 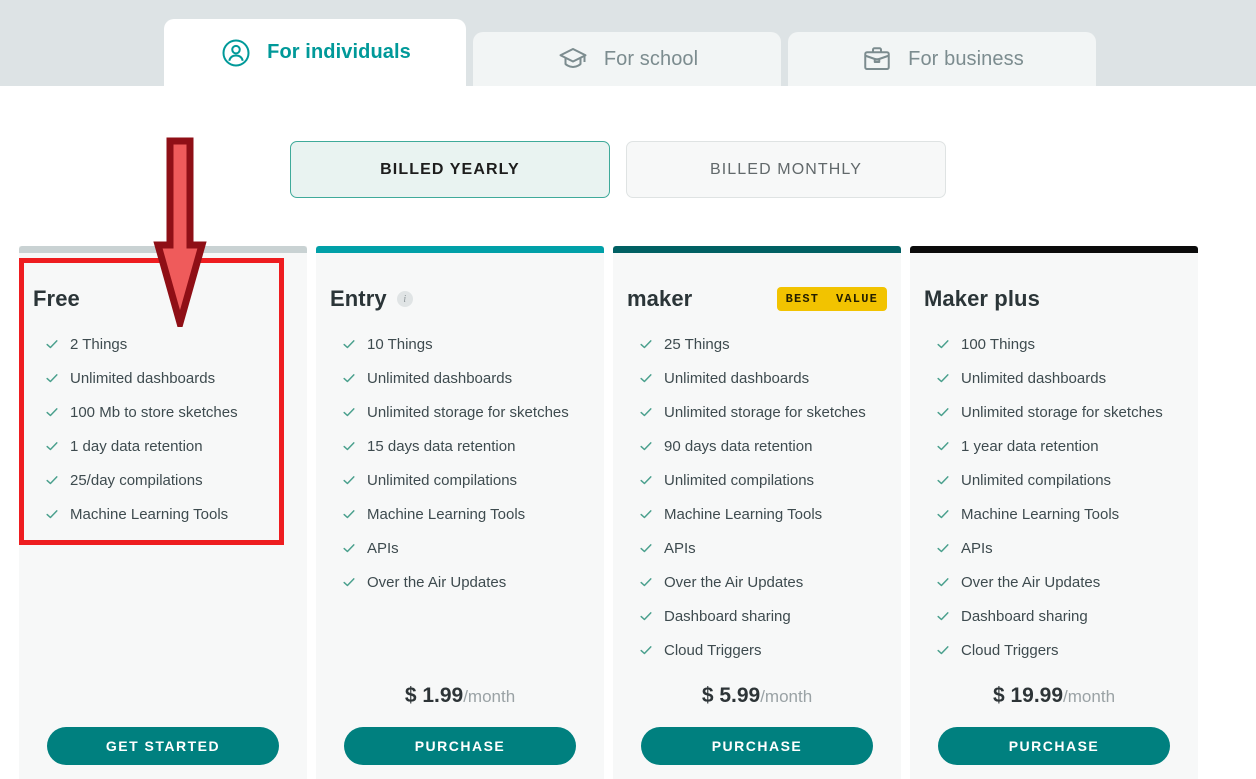 I want to click on feature-item: 10 Things, so click(x=466, y=344).